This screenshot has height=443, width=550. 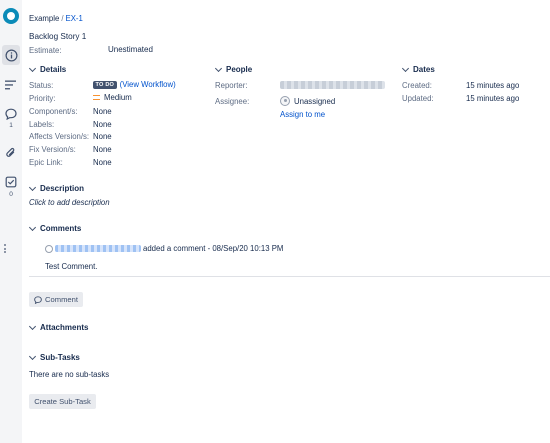 What do you see at coordinates (11, 194) in the screenshot?
I see `subtask-count: 0` at bounding box center [11, 194].